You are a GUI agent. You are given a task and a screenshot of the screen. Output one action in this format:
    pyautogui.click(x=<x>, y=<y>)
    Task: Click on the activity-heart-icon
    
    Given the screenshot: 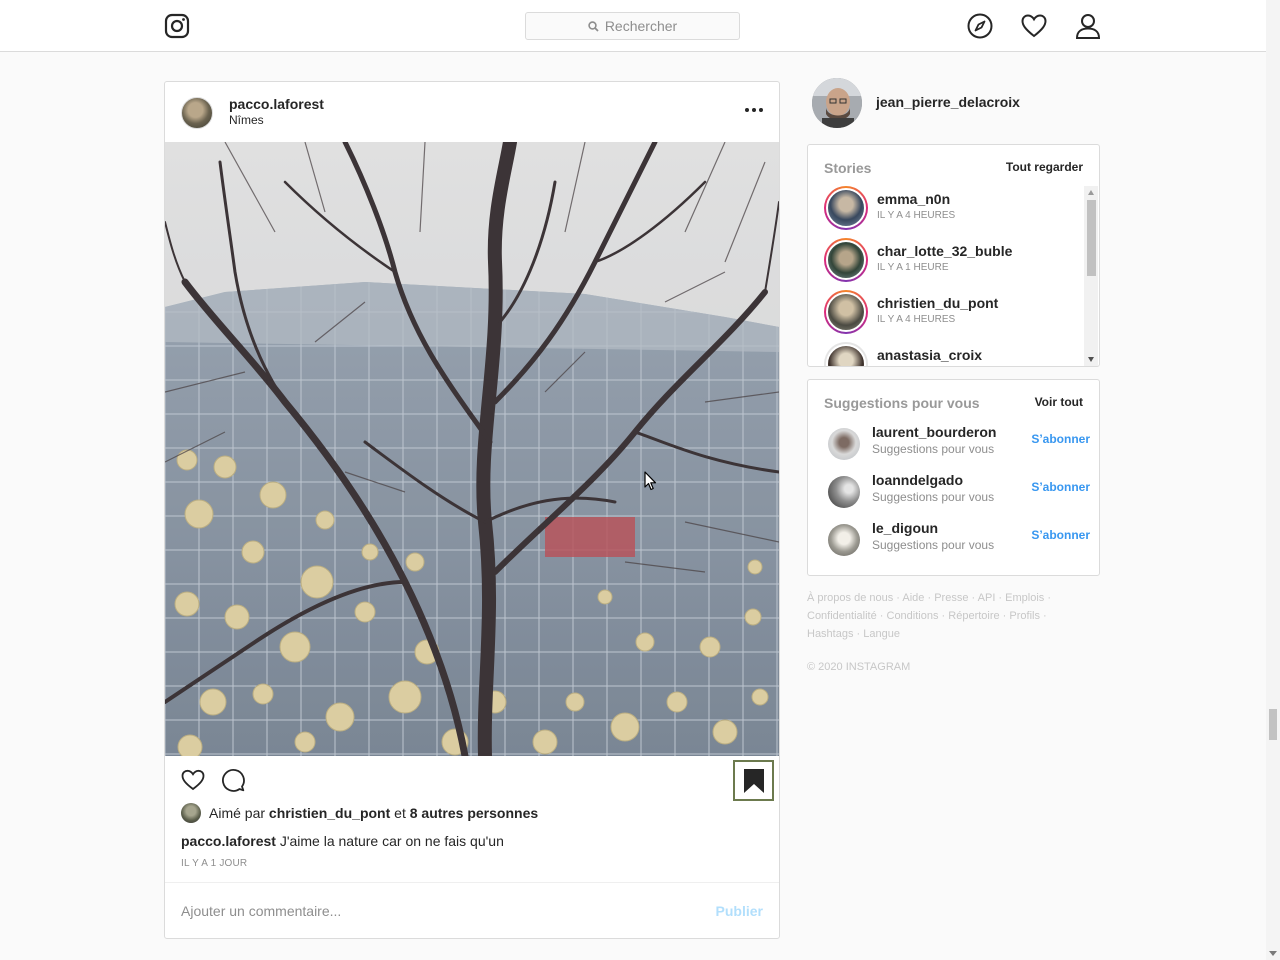 What is the action you would take?
    pyautogui.click(x=1034, y=26)
    